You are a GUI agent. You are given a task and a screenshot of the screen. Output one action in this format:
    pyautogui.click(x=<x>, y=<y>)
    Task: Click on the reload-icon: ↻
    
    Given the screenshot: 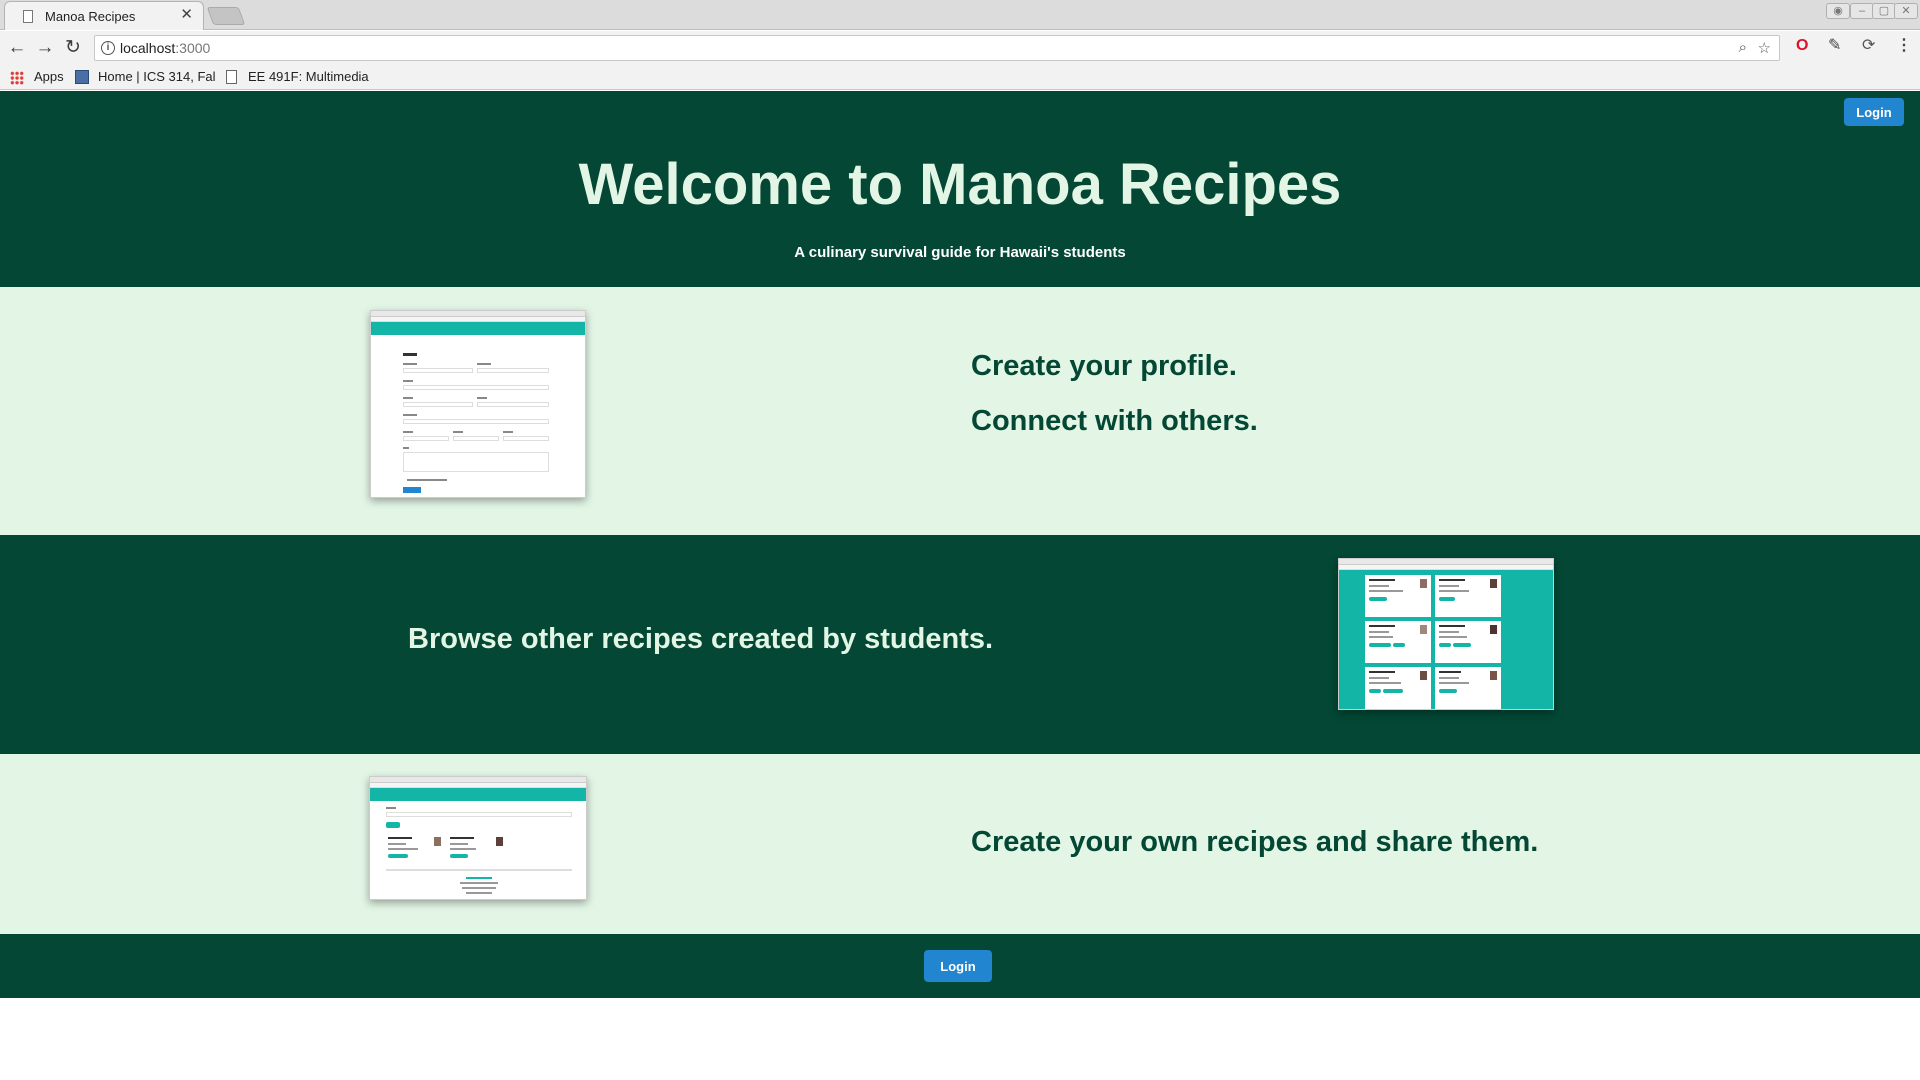 What is the action you would take?
    pyautogui.click(x=73, y=48)
    